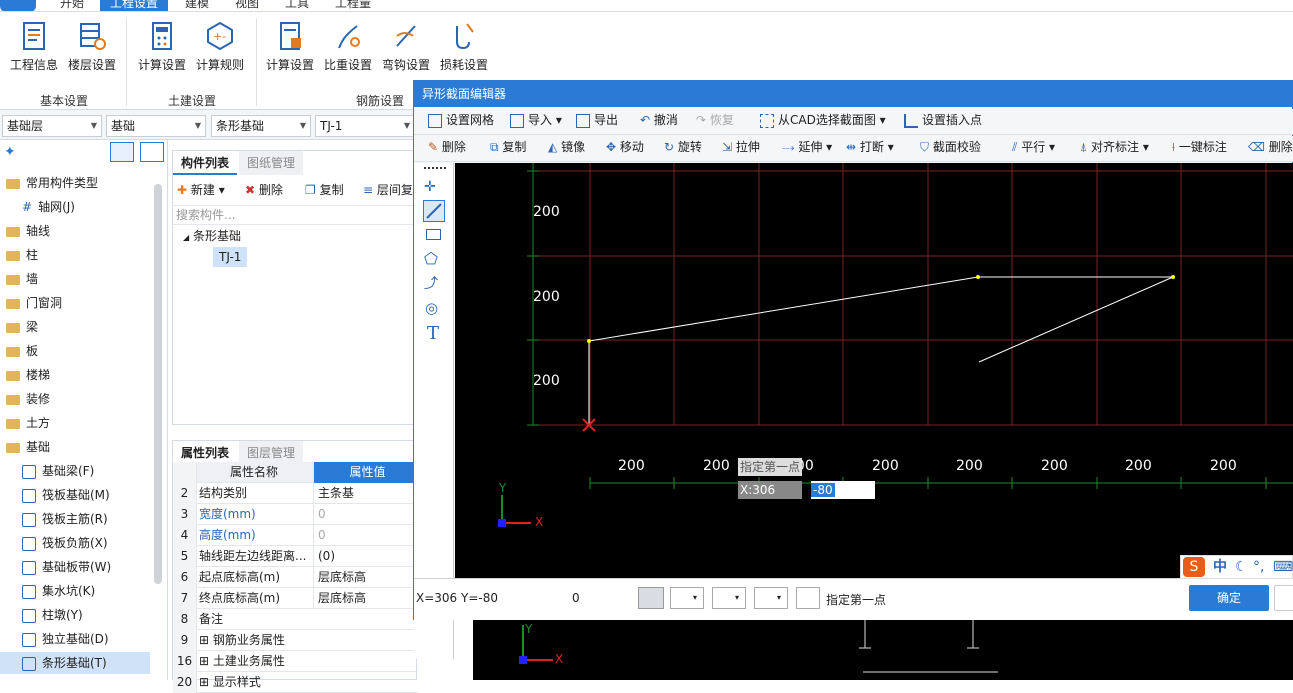 The image size is (1293, 693). Describe the element at coordinates (75, 519) in the screenshot. I see `tree-item: 筏板主筋(R)` at that location.